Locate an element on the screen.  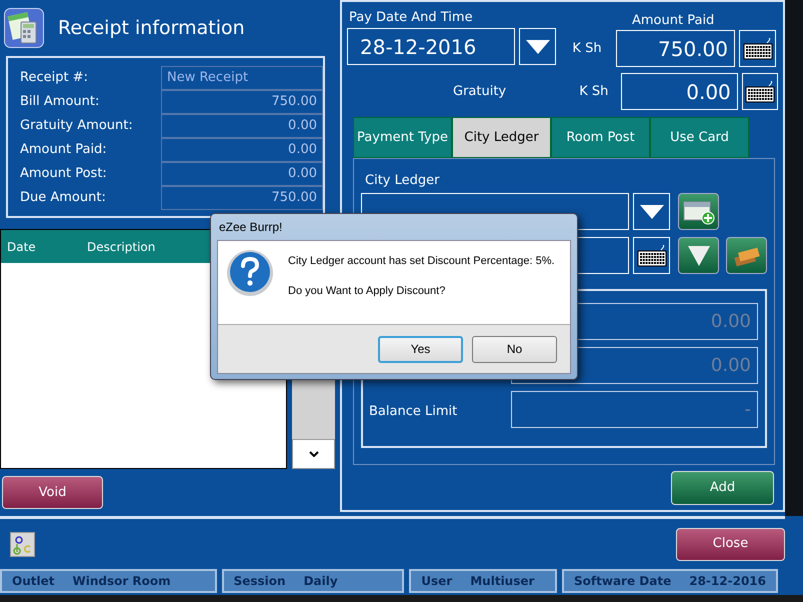
dialog-title: eZee Burrp! is located at coordinates (251, 227).